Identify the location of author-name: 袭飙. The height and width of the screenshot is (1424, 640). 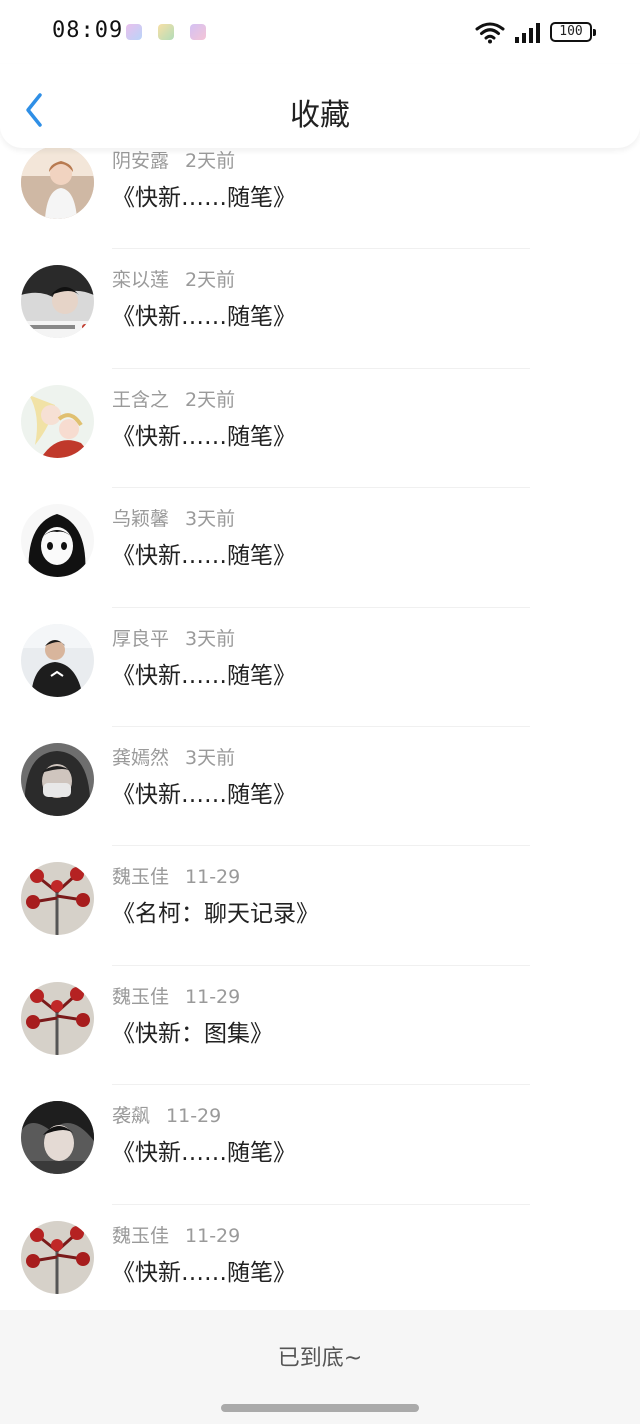
(131, 1116).